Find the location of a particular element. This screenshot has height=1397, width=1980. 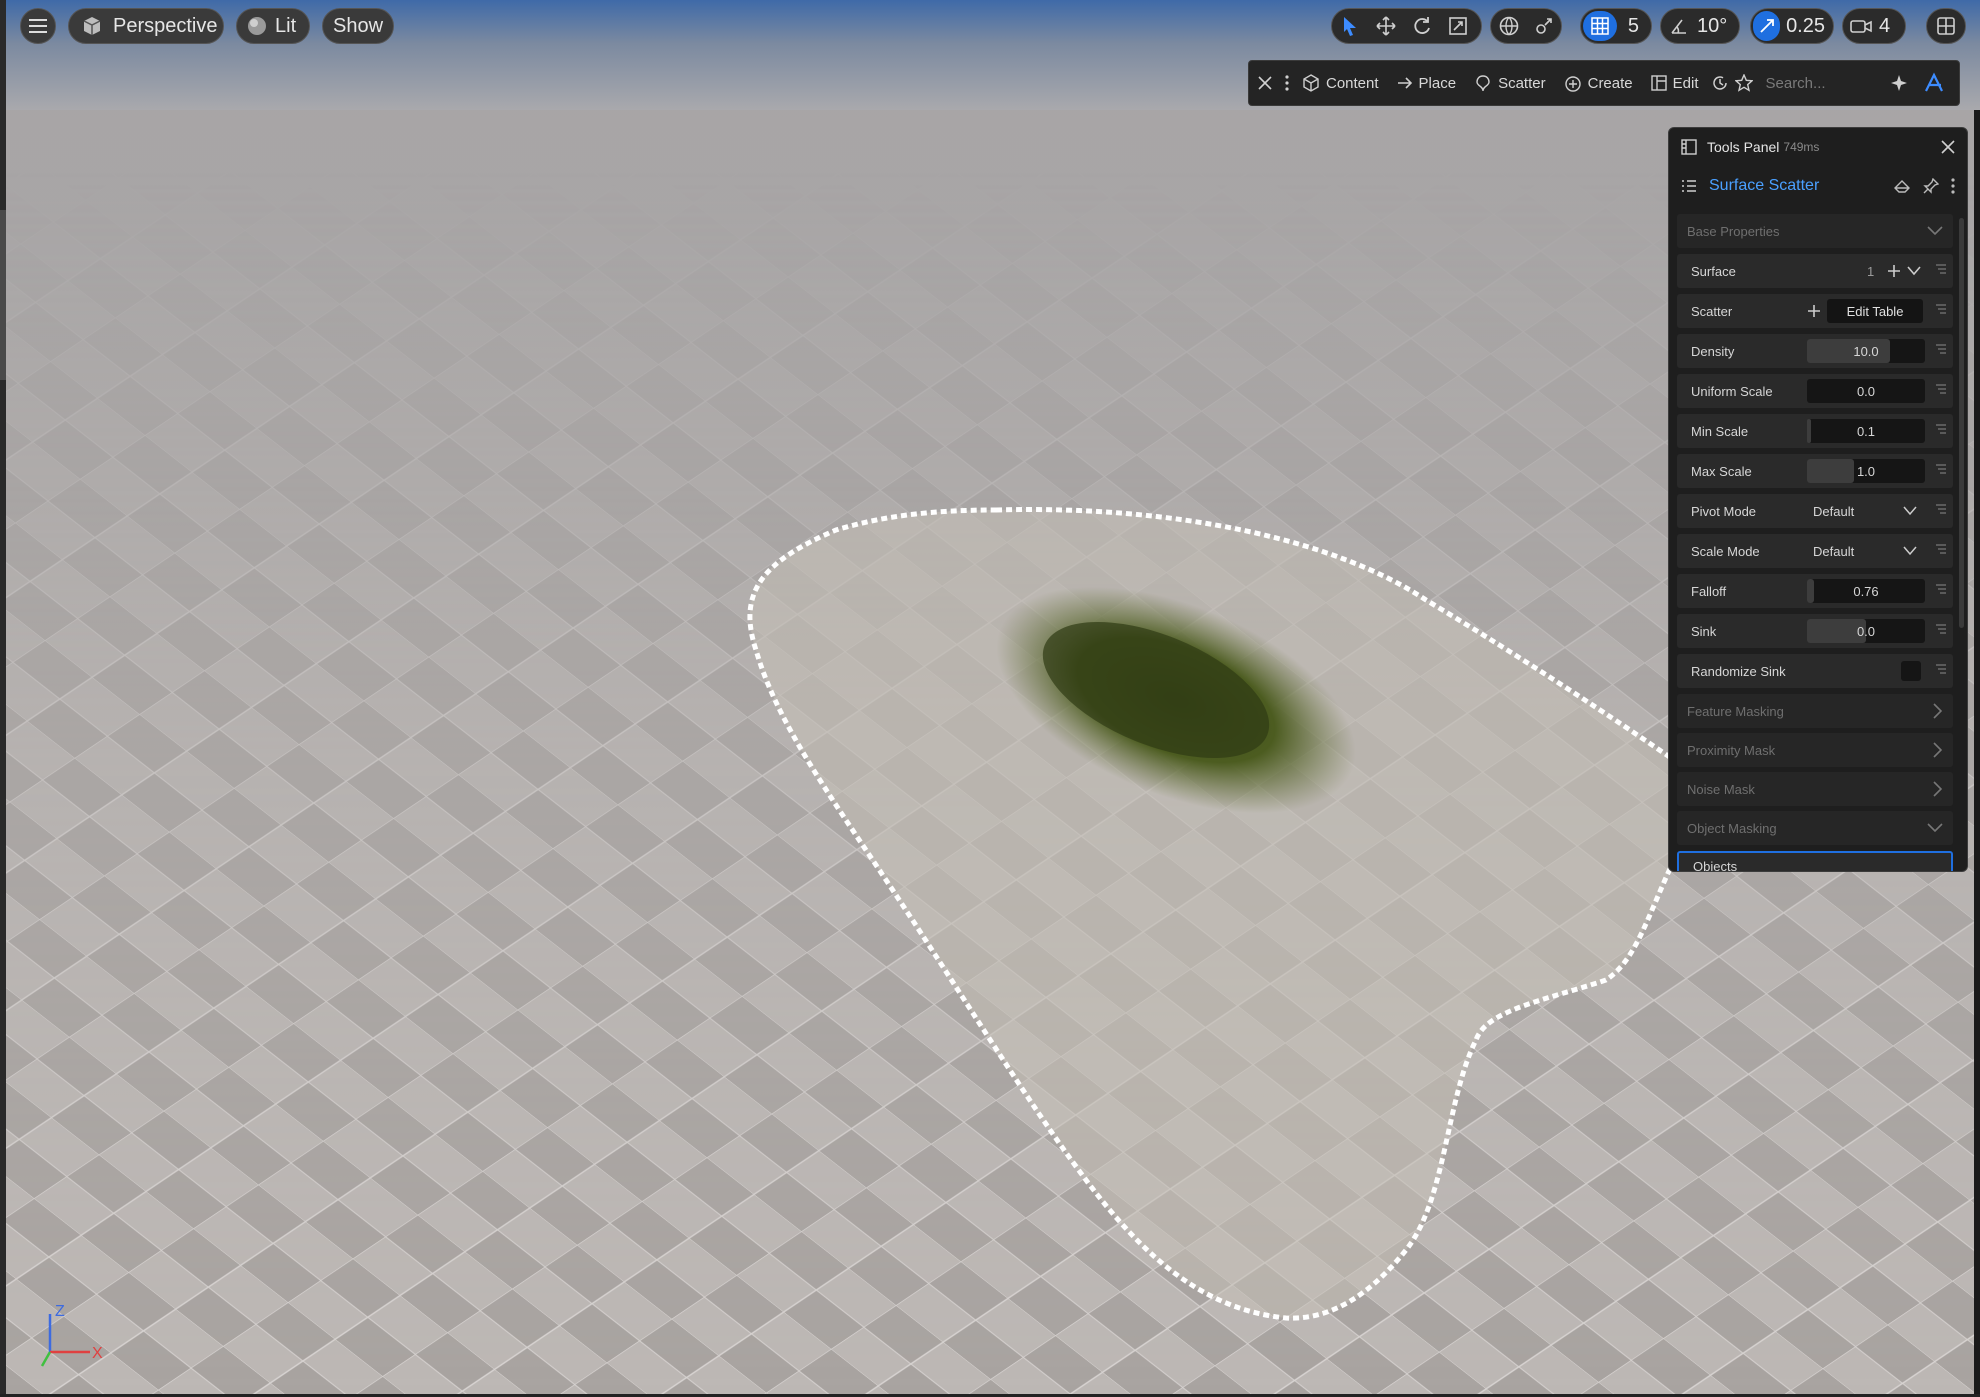

pivot-mode-dropdown: Default is located at coordinates (1866, 511).